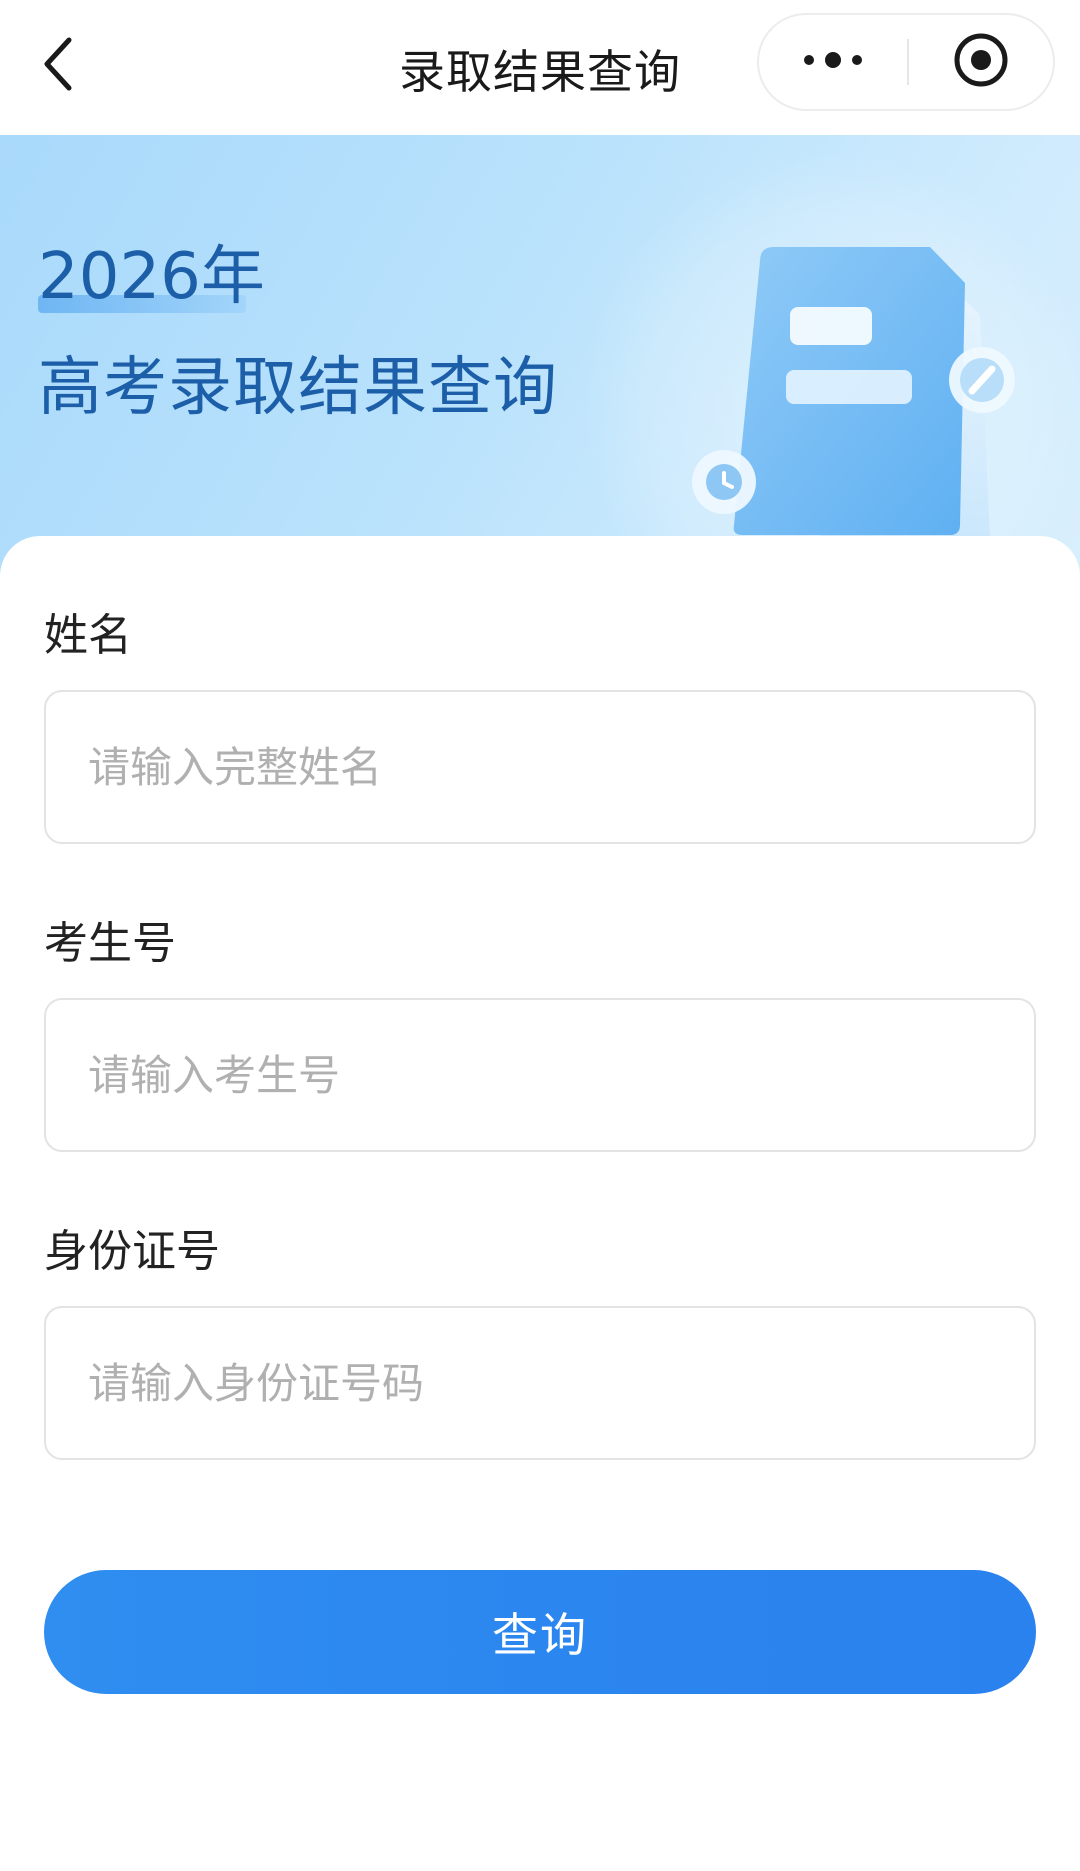  What do you see at coordinates (132, 1251) in the screenshot?
I see `id-number-label: 身份证号` at bounding box center [132, 1251].